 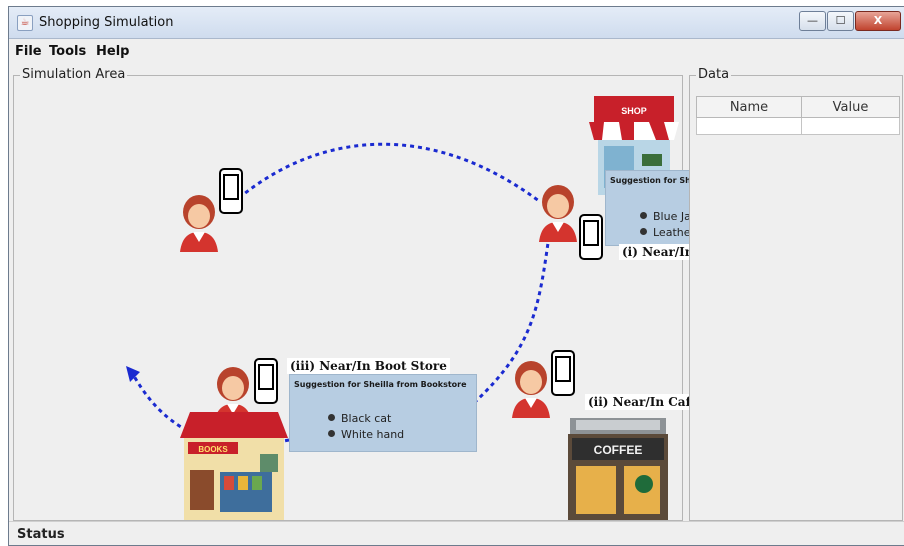 I want to click on menu-help: Help, so click(x=112, y=51).